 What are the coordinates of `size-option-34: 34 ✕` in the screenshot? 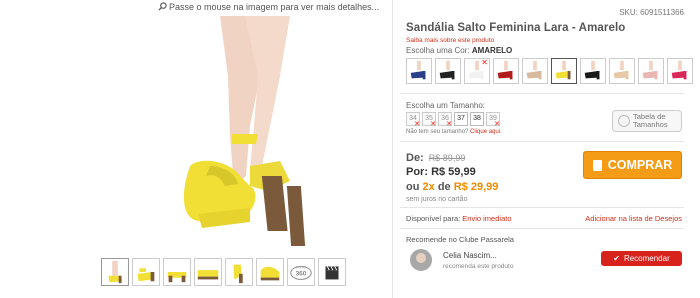 It's located at (413, 120).